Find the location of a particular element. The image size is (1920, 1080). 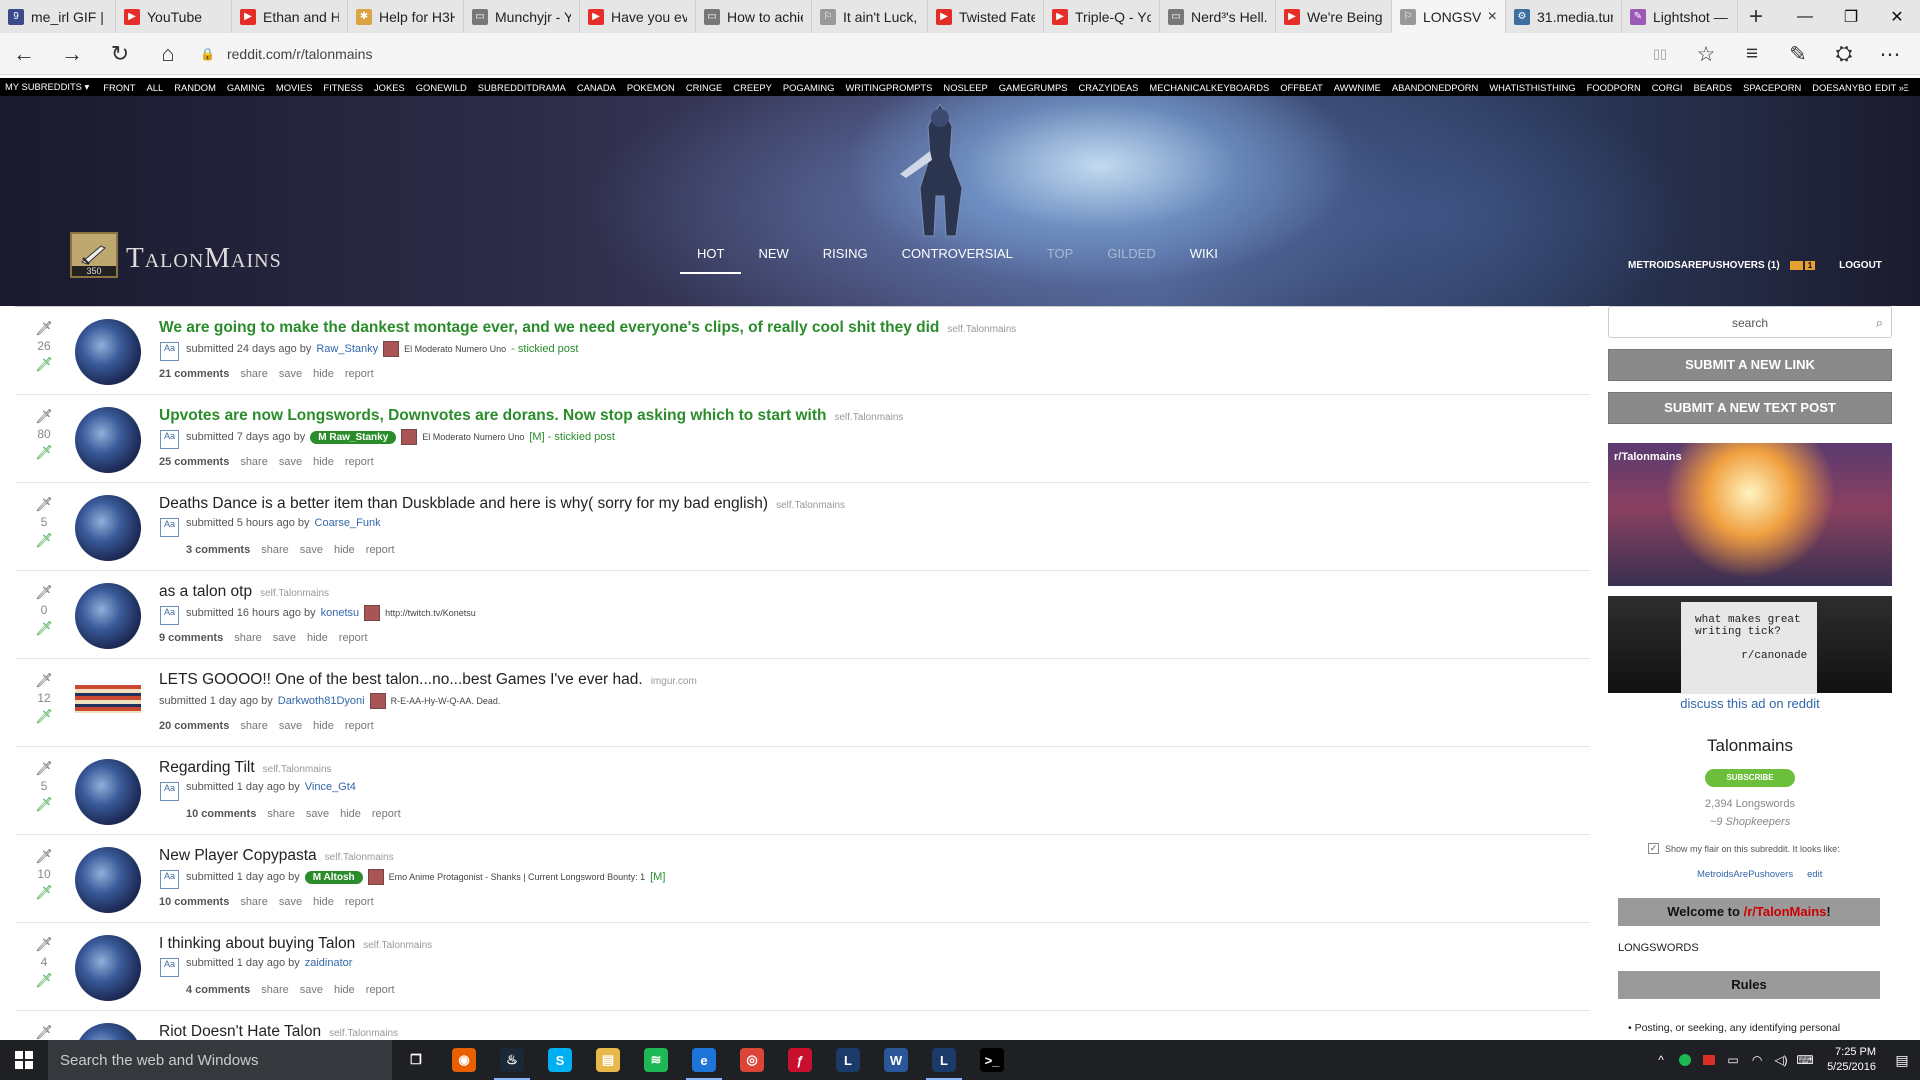

sort-tab: TOP is located at coordinates (1060, 259).